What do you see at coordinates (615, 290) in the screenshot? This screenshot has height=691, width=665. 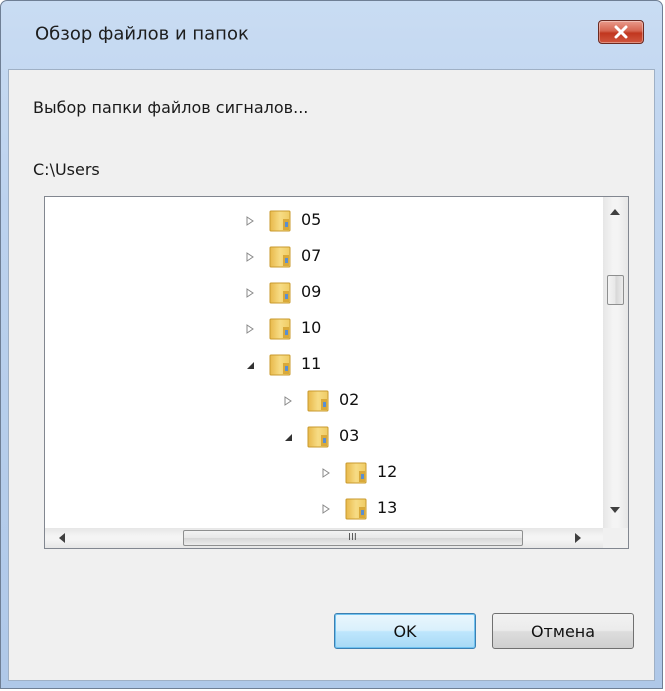 I see `vertical-scroll-thumb` at bounding box center [615, 290].